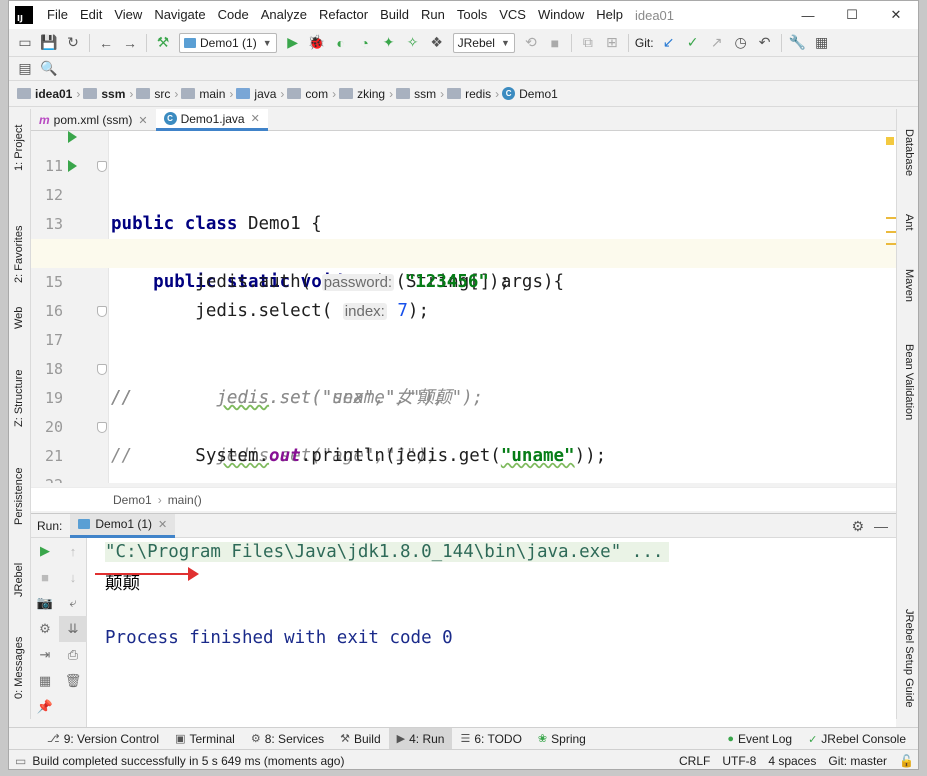 The height and width of the screenshot is (776, 927). I want to click on settings-wrench-icon: 🔧, so click(798, 43).